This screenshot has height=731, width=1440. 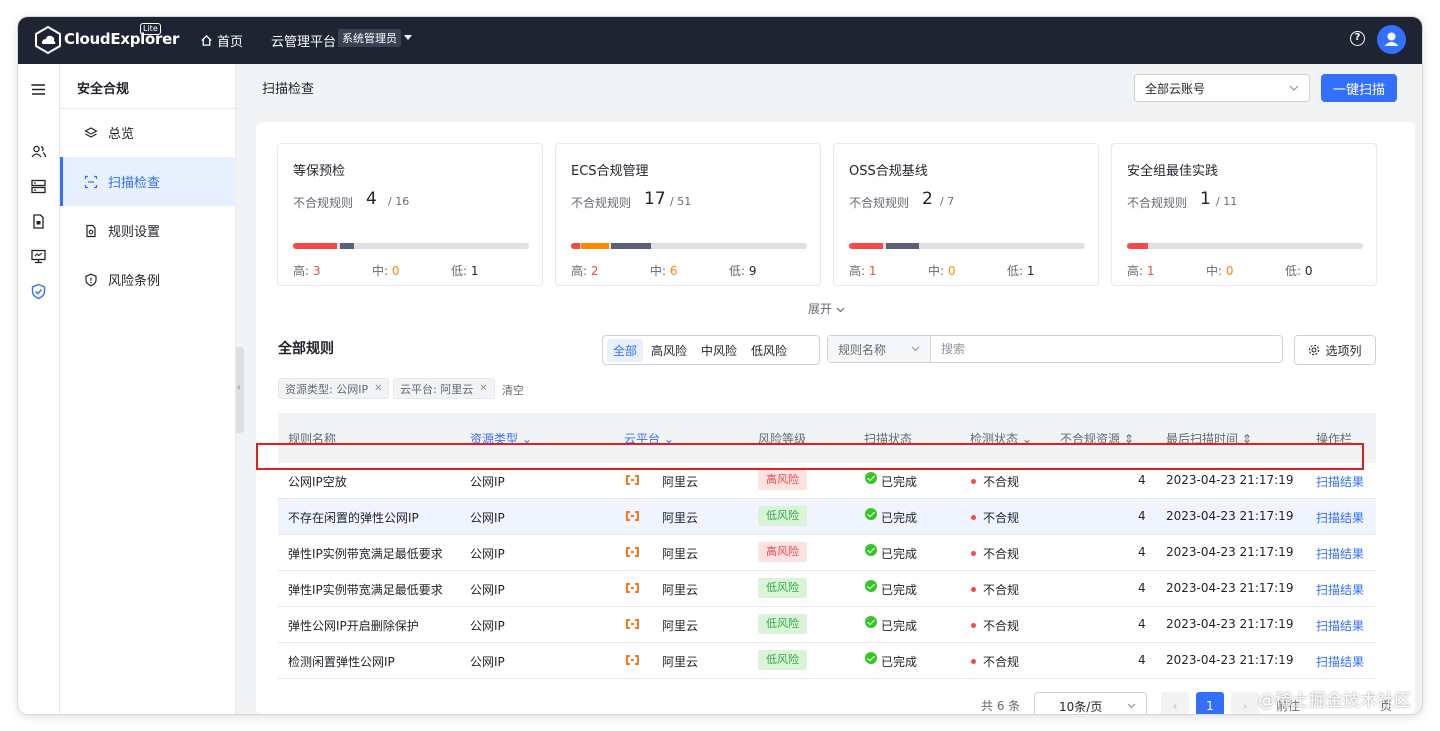 What do you see at coordinates (230, 42) in the screenshot?
I see `nav-home-label: 首页` at bounding box center [230, 42].